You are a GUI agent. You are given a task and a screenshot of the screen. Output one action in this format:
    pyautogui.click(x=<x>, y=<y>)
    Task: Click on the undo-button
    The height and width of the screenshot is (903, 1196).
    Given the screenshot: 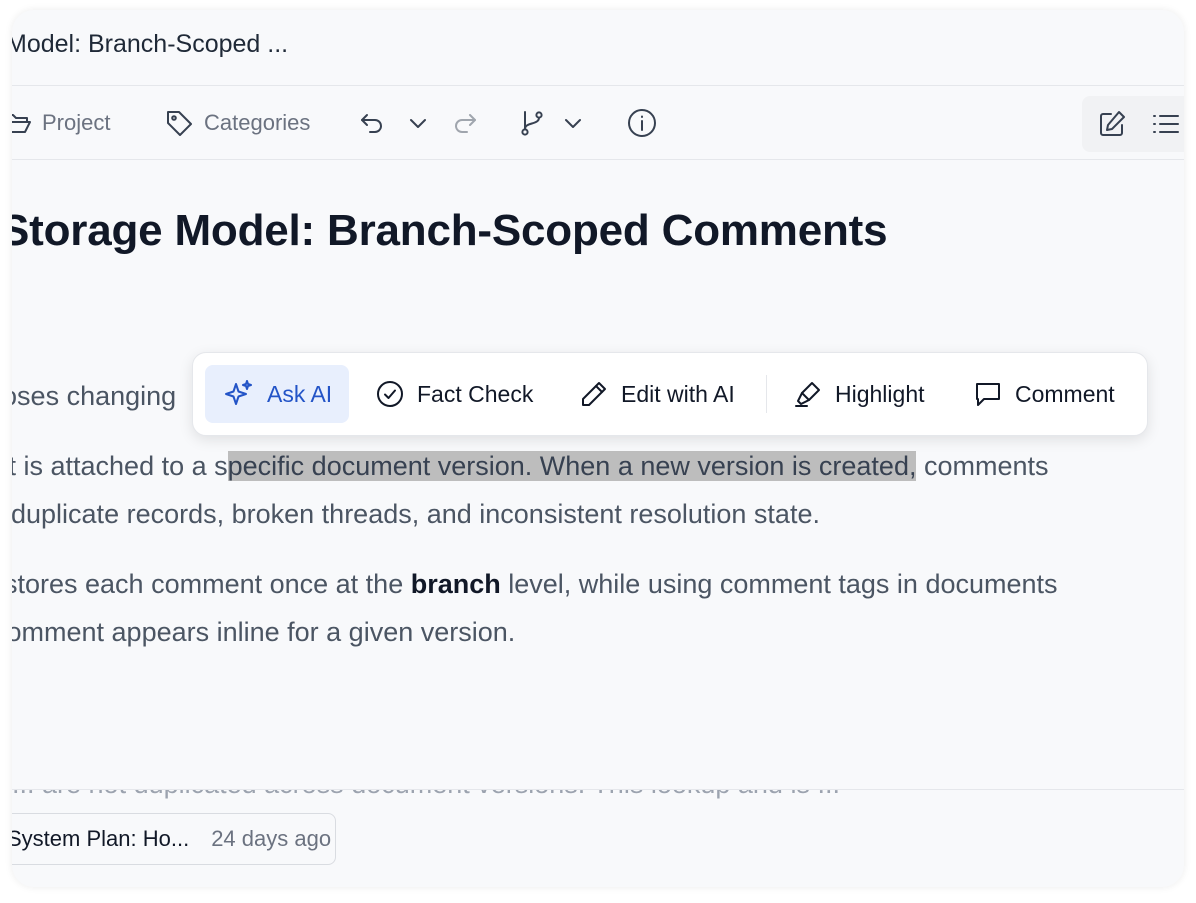 What is the action you would take?
    pyautogui.click(x=372, y=123)
    